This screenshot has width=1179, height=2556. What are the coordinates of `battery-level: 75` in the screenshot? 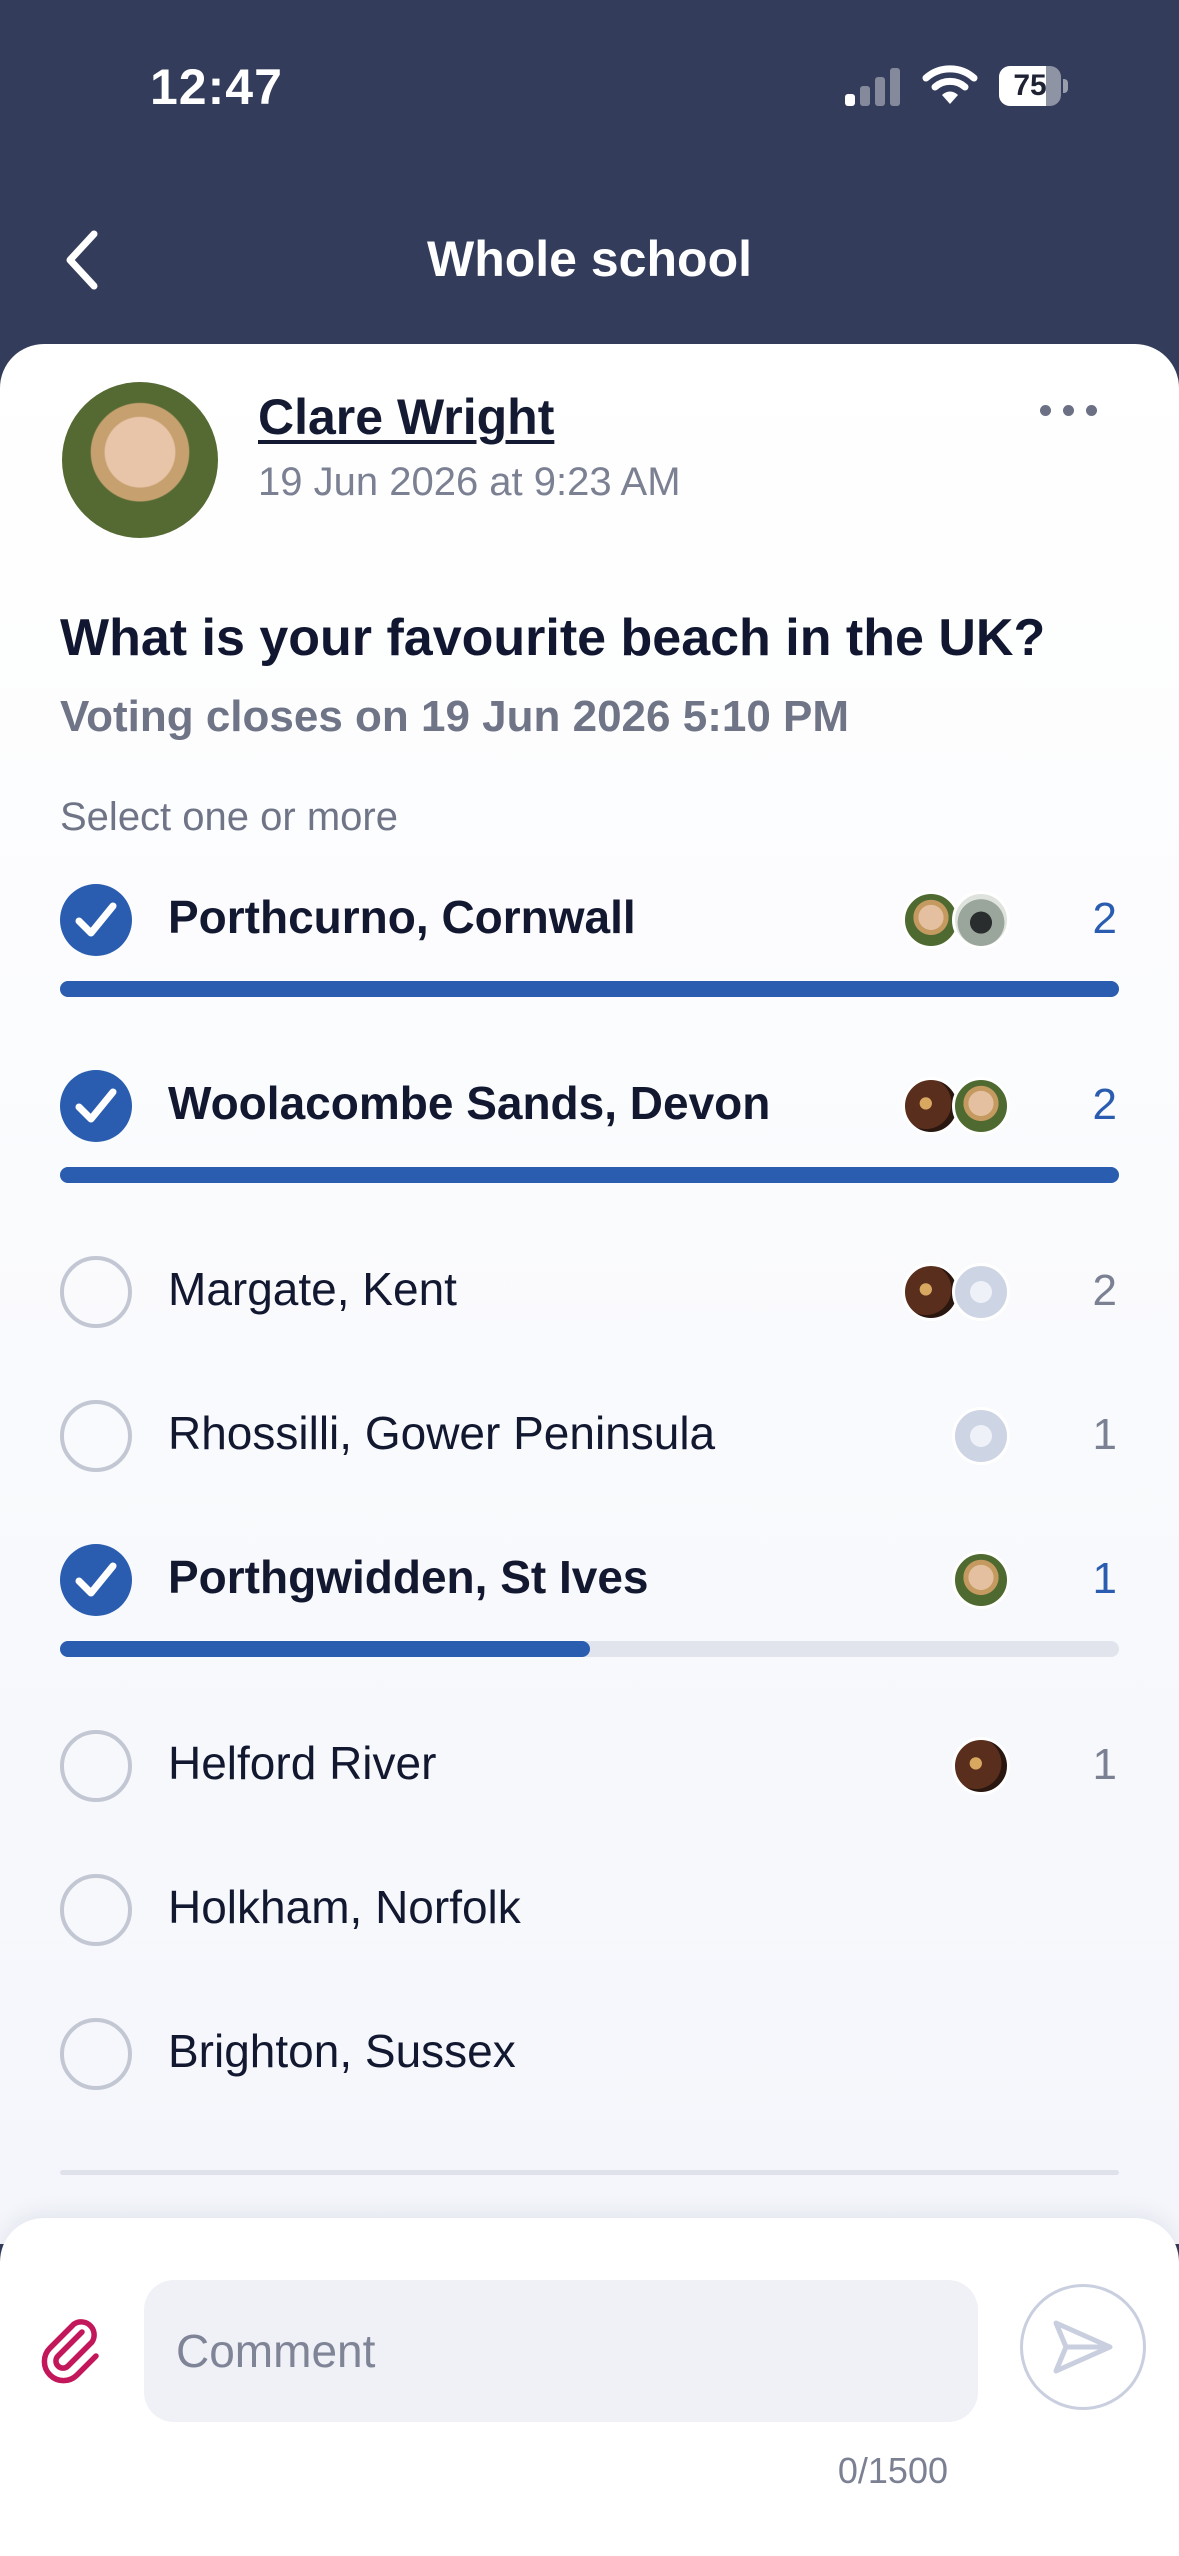 It's located at (1030, 85).